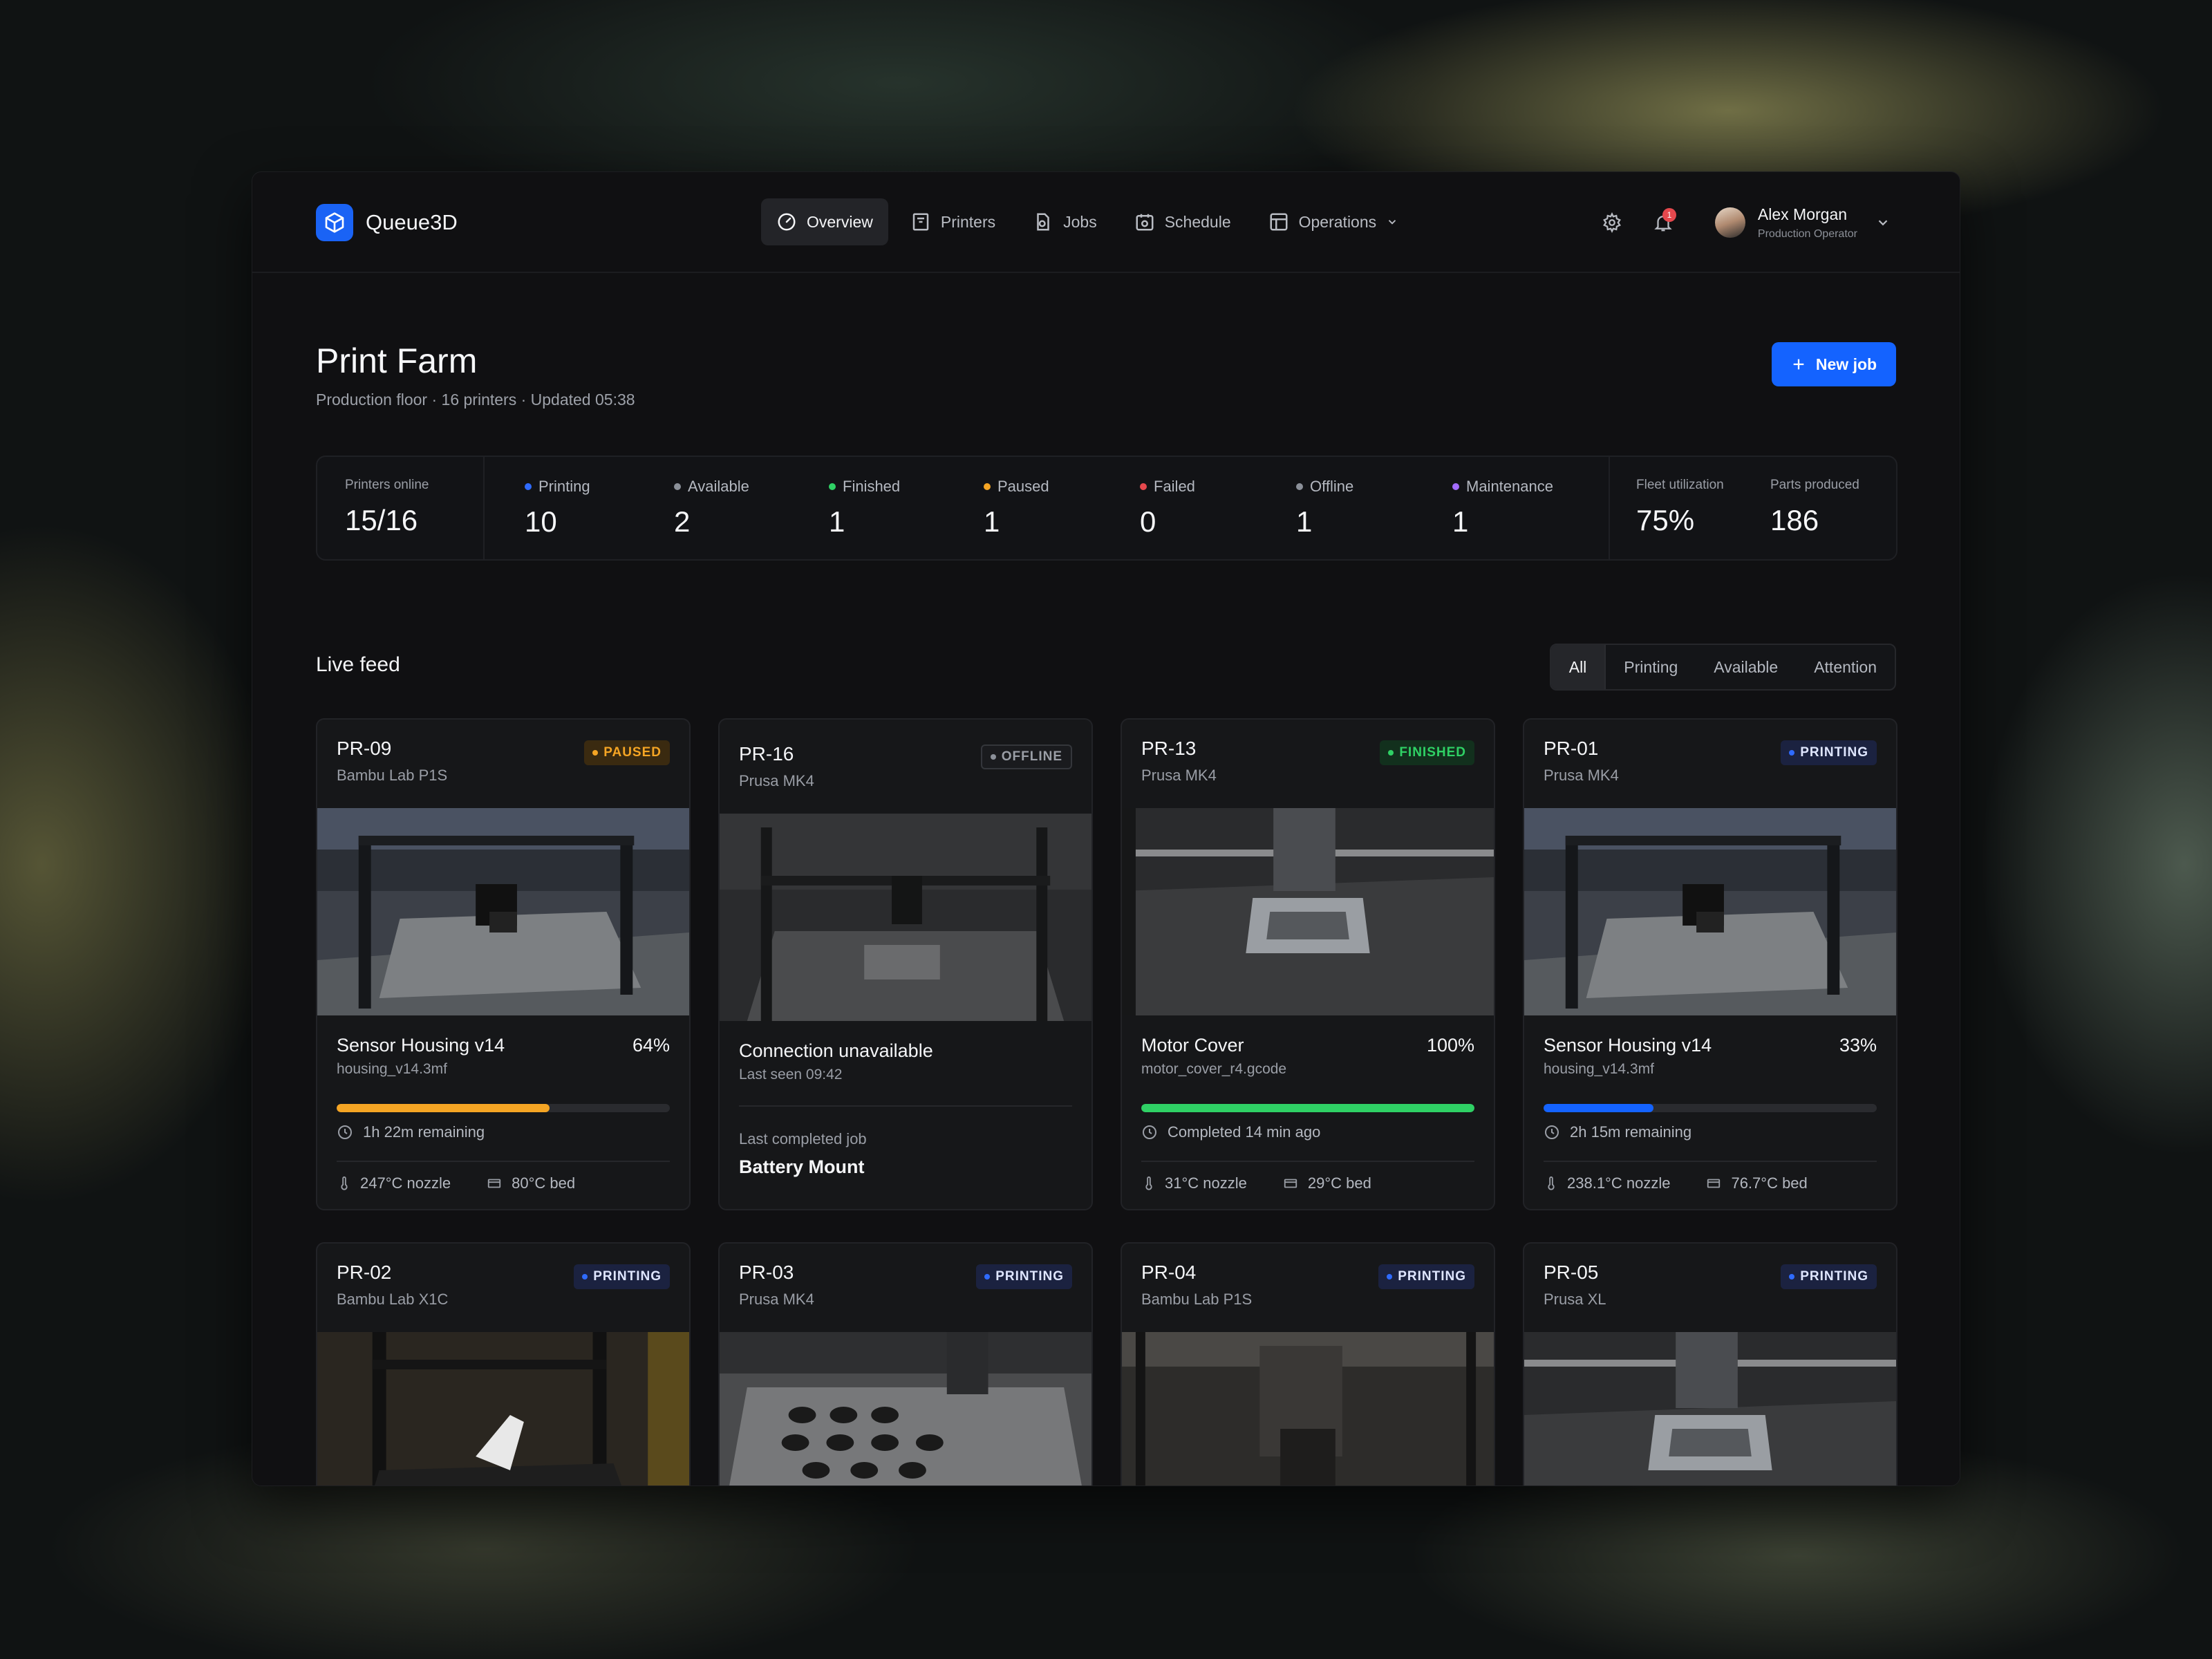 The height and width of the screenshot is (1659, 2212). Describe the element at coordinates (1729, 222) in the screenshot. I see `avatar` at that location.